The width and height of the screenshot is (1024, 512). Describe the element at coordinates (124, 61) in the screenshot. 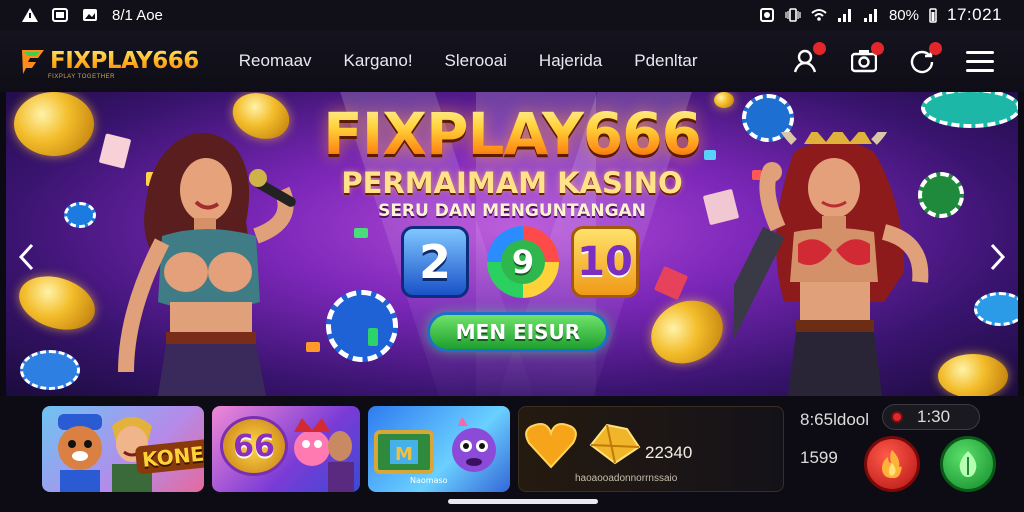

I see `logo-text: FIXPLAY666` at that location.